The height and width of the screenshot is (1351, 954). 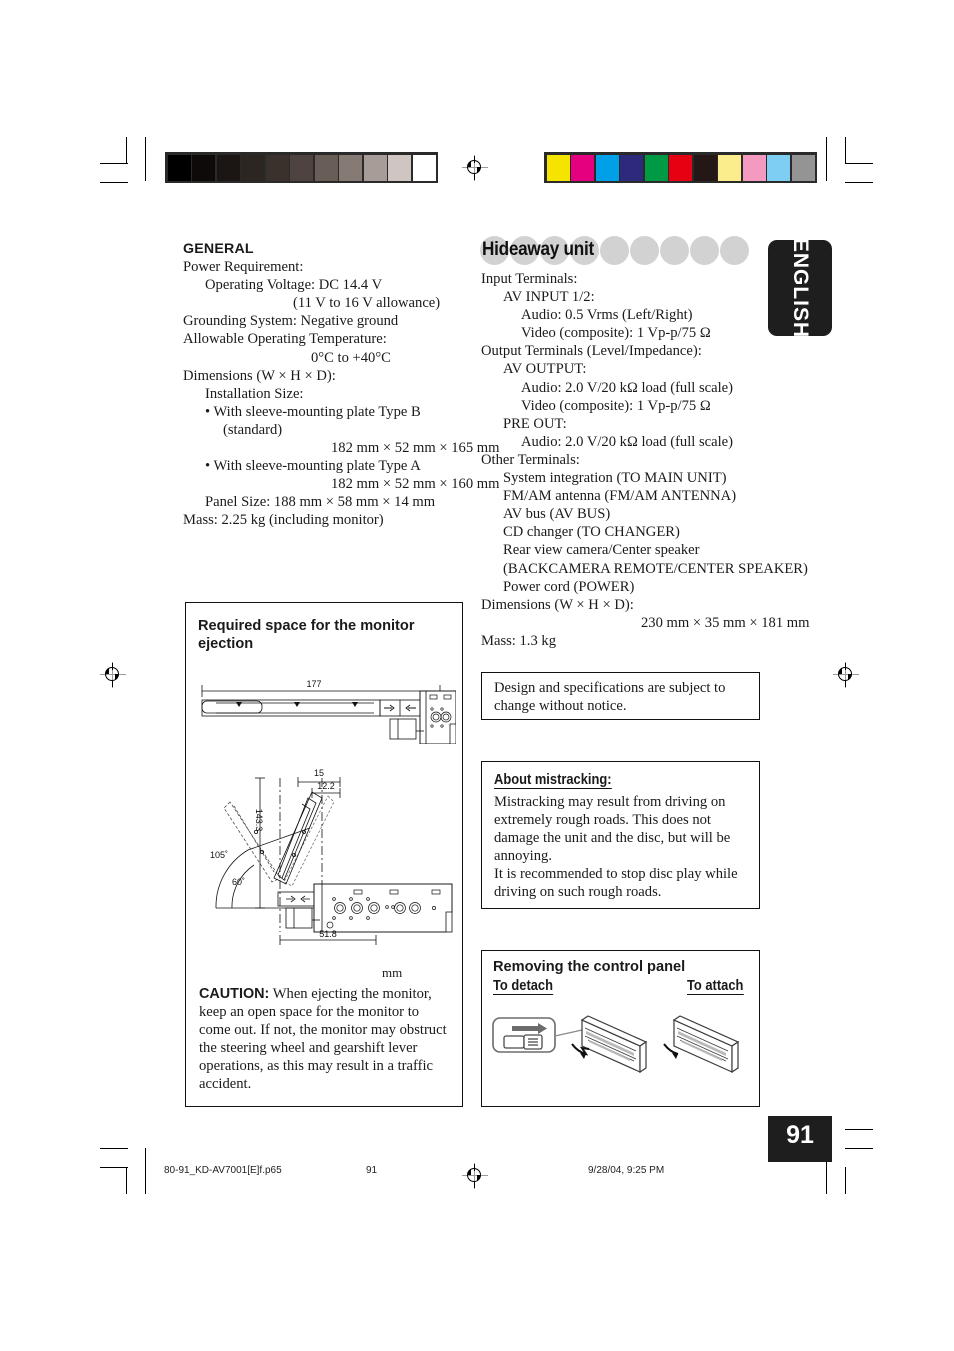 I want to click on spec-line: AV OUTPUT:, so click(x=545, y=369).